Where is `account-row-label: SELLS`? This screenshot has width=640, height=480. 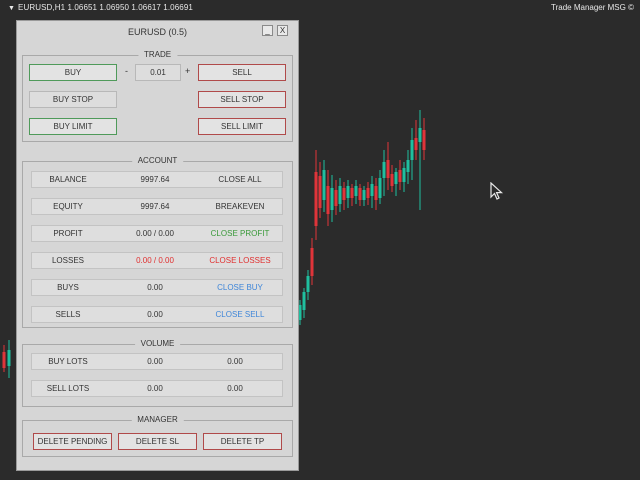 account-row-label: SELLS is located at coordinates (68, 314).